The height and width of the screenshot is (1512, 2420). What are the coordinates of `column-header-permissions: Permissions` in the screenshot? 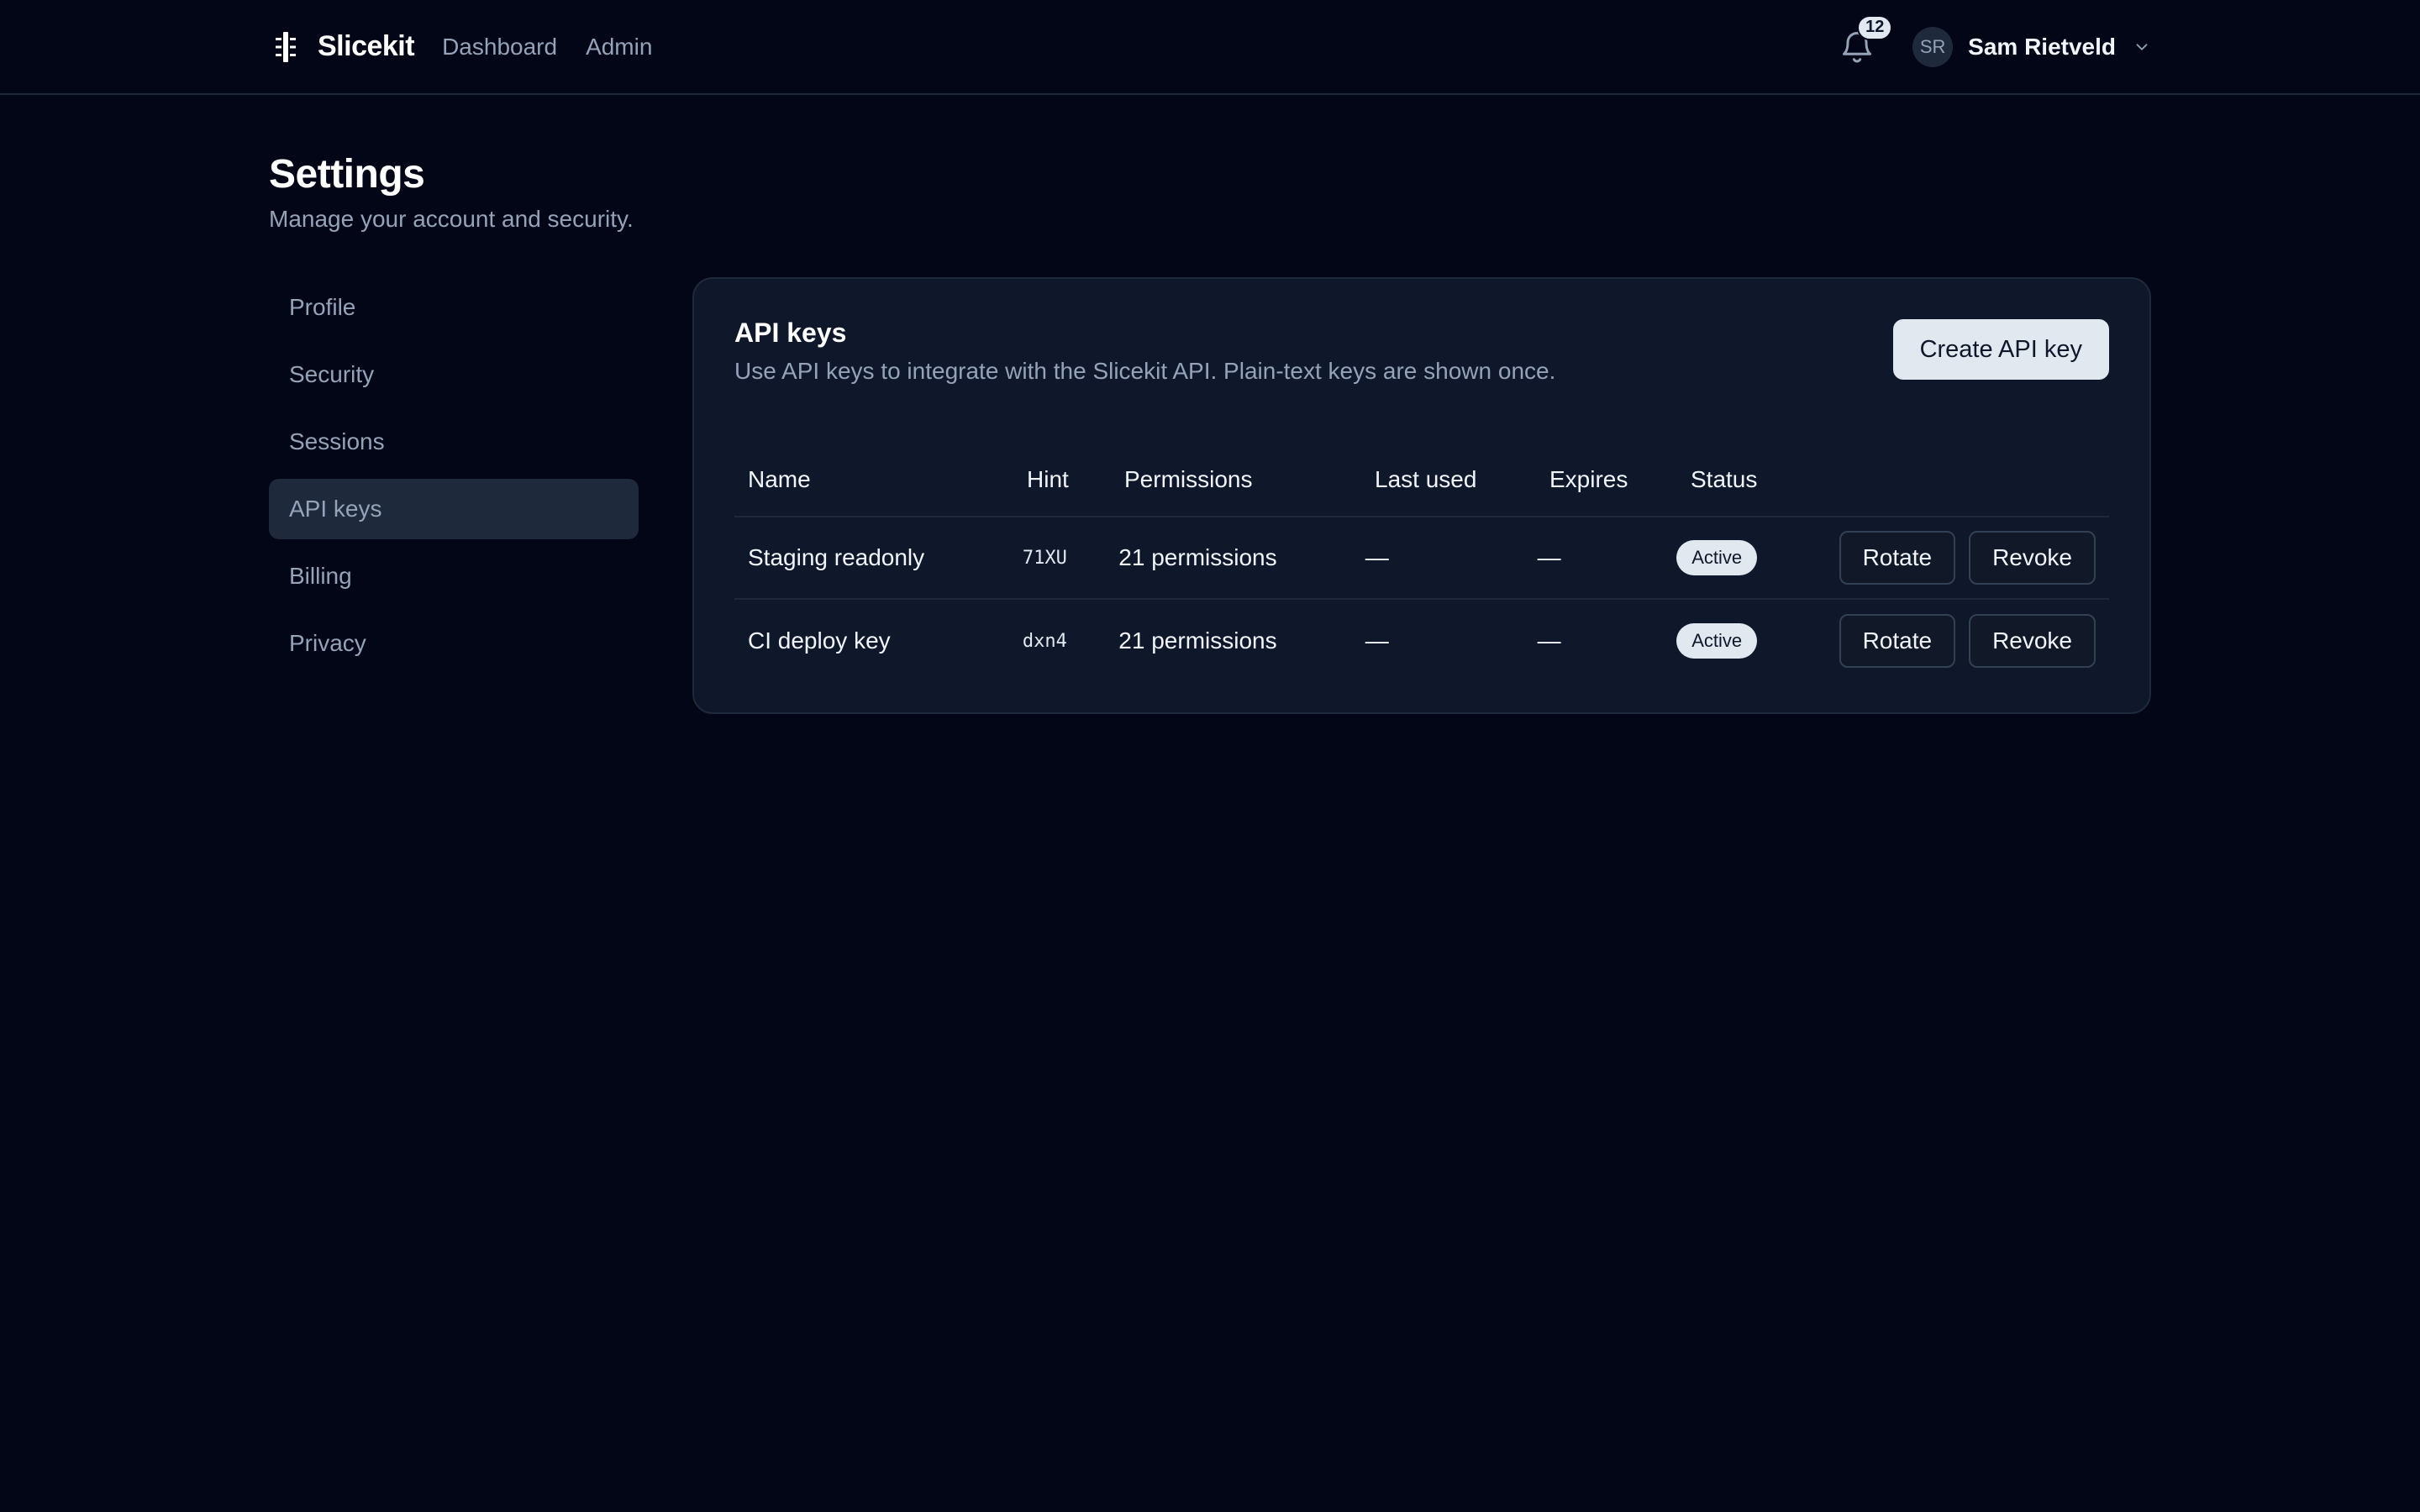 It's located at (1188, 479).